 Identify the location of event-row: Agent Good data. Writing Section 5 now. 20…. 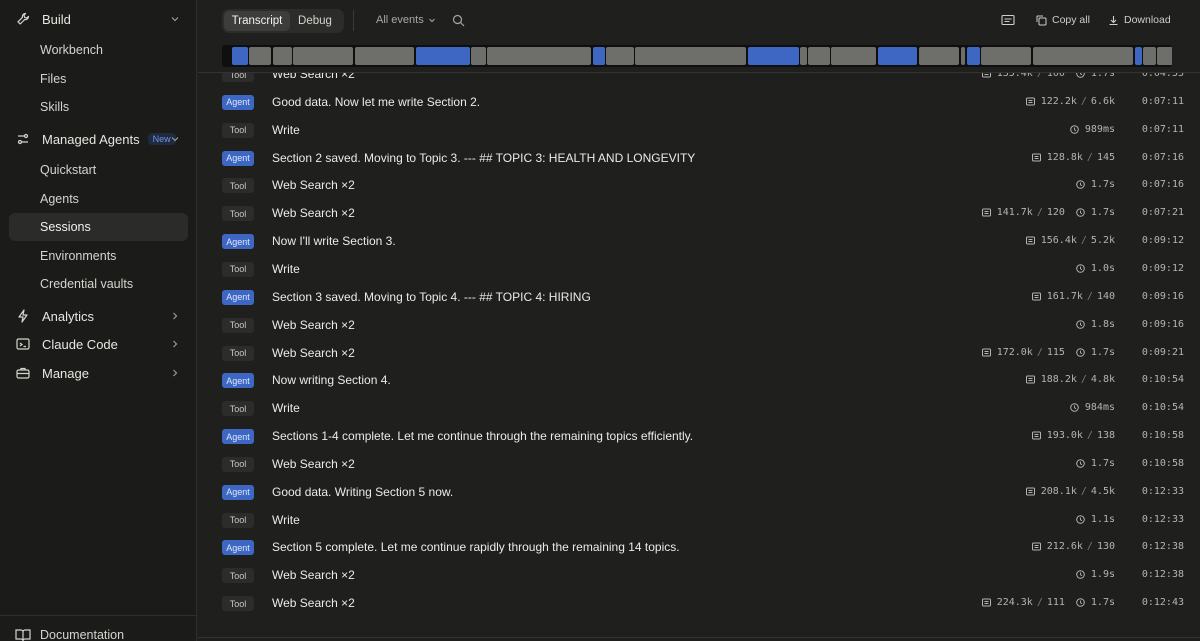
(699, 492).